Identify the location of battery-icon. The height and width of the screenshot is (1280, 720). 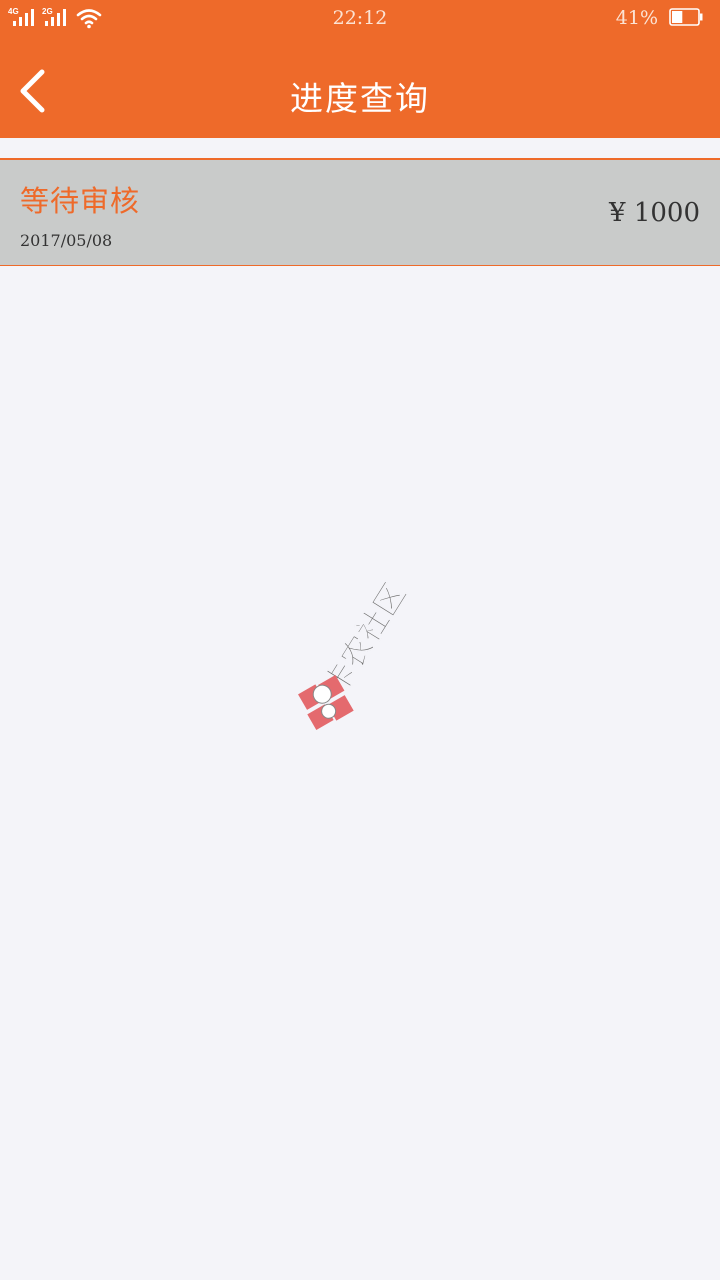
(686, 17).